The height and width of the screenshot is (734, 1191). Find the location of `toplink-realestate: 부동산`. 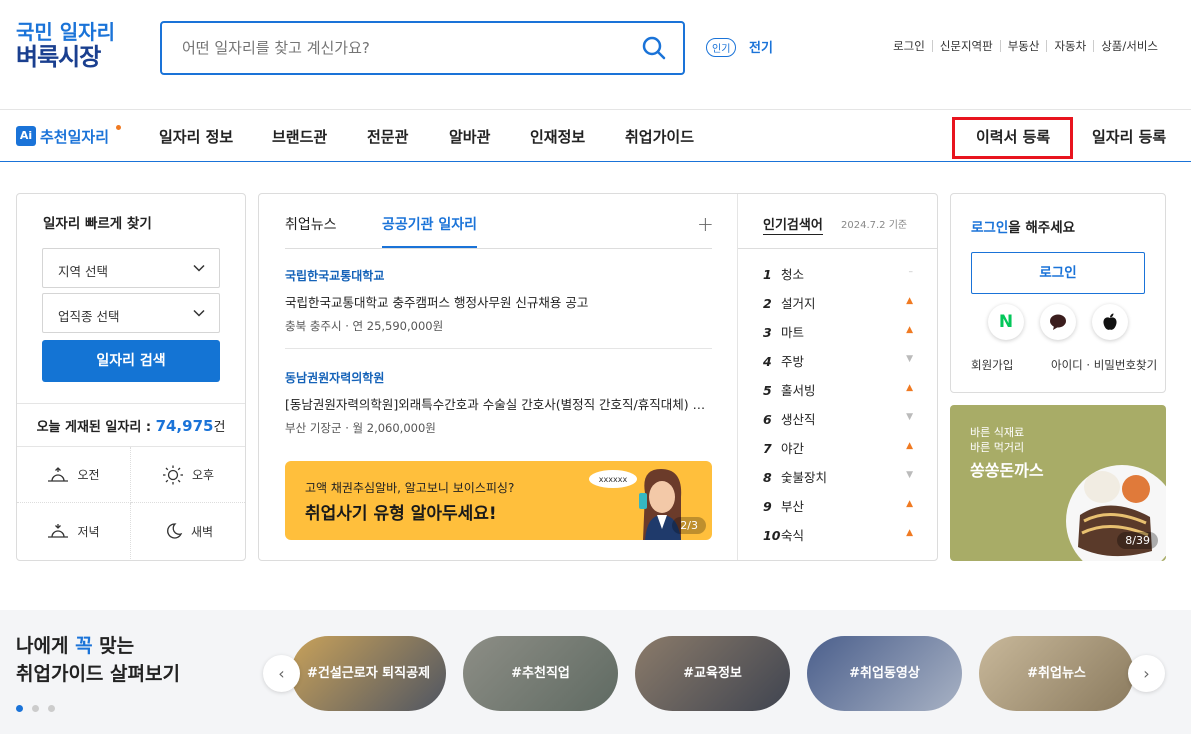

toplink-realestate: 부동산 is located at coordinates (1023, 46).